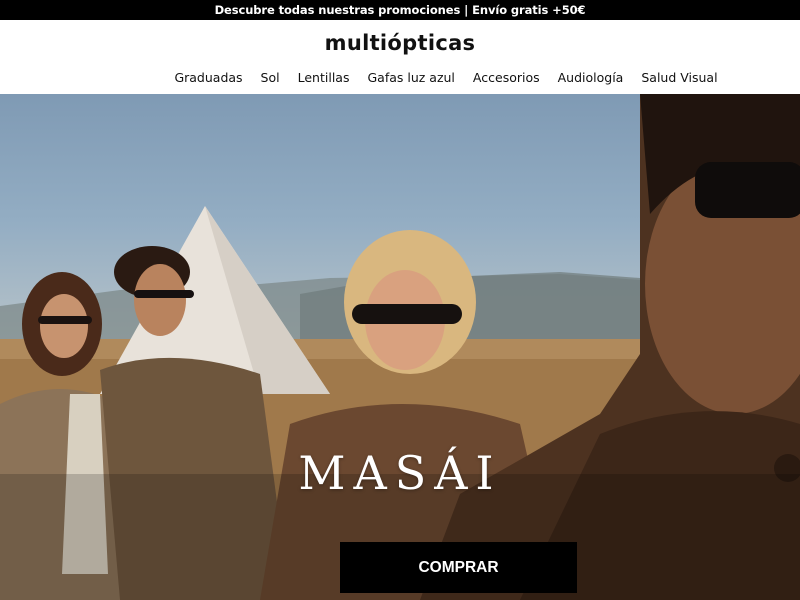 This screenshot has width=800, height=600. Describe the element at coordinates (208, 80) in the screenshot. I see `nav-item-graduadas: Graduadas` at that location.